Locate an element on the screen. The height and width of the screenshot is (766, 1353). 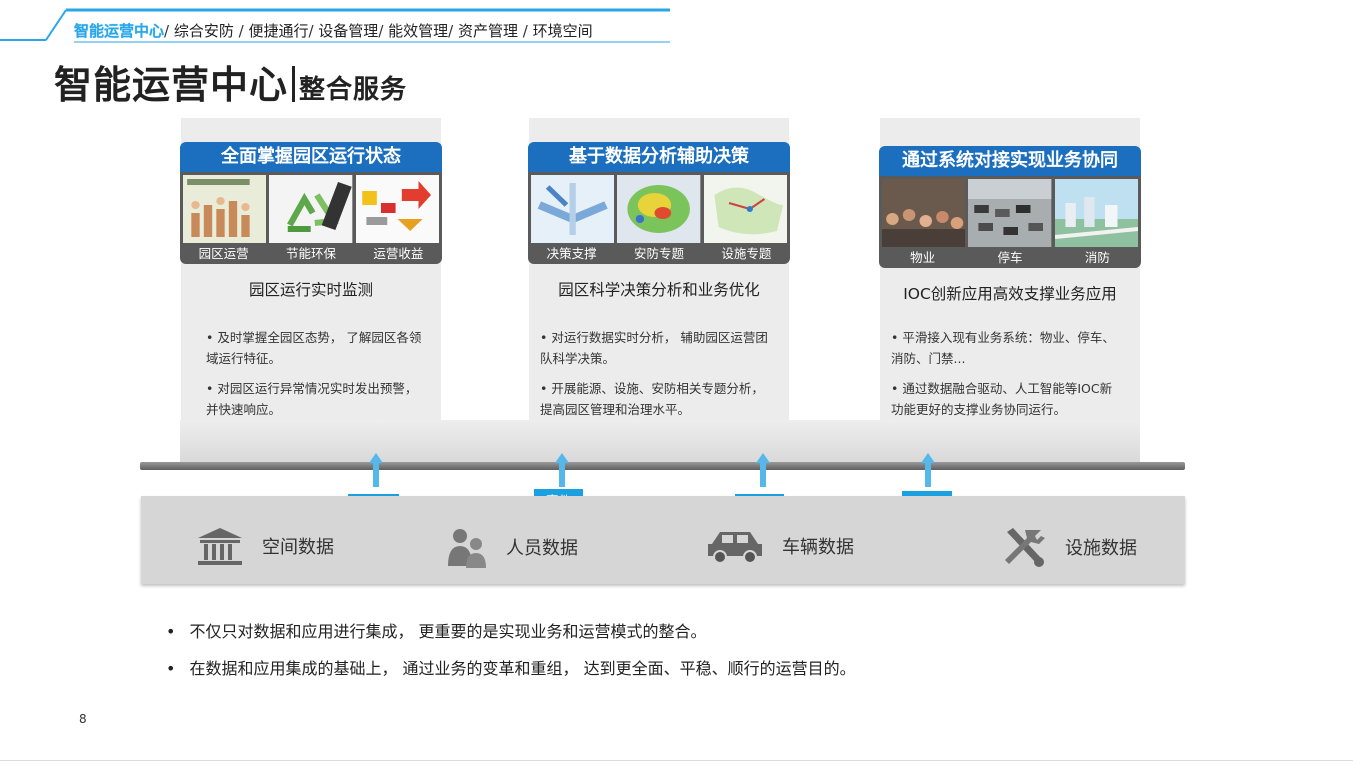
thumb-label: 决策支撑 is located at coordinates (571, 253).